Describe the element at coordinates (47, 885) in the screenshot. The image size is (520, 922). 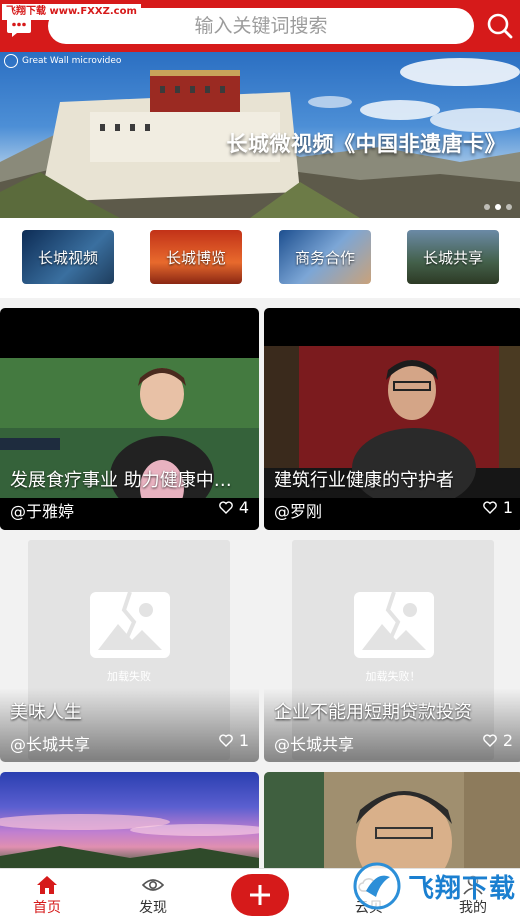
I see `home-icon` at that location.